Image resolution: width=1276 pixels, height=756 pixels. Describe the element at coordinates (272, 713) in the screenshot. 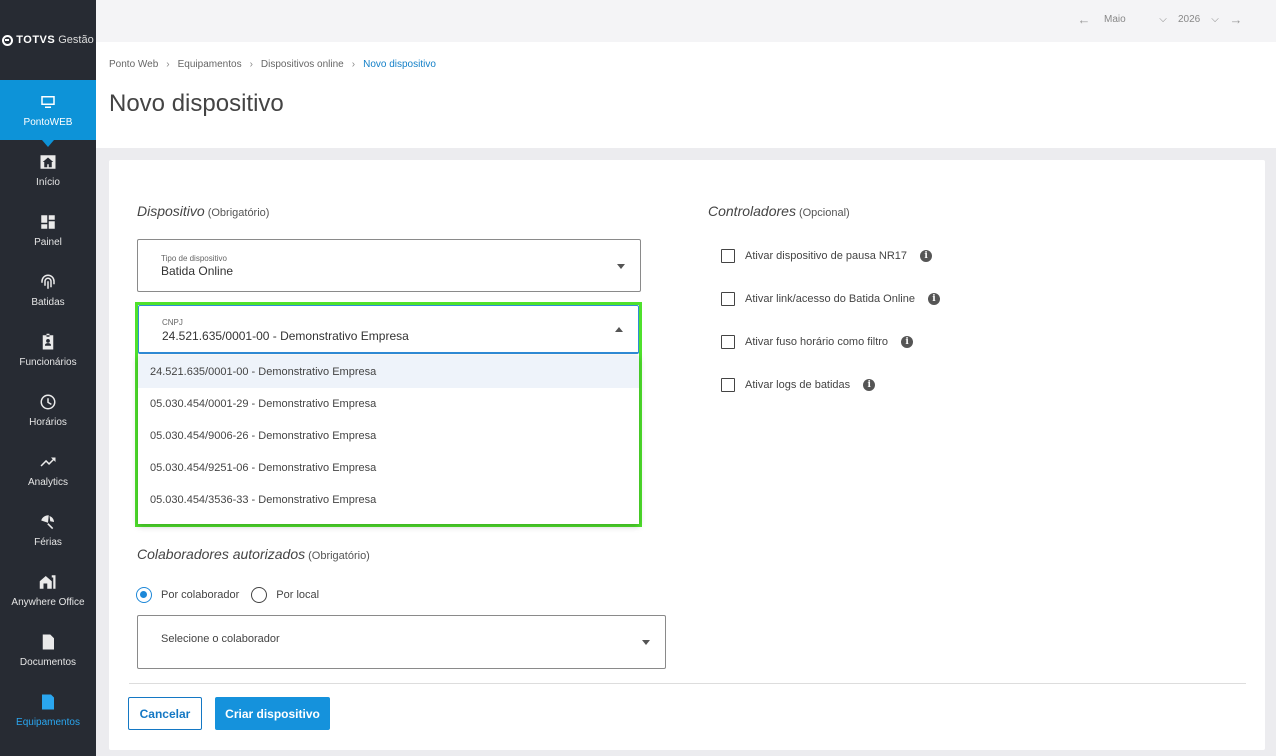

I see `create-device-button: Criar dispositivo` at that location.